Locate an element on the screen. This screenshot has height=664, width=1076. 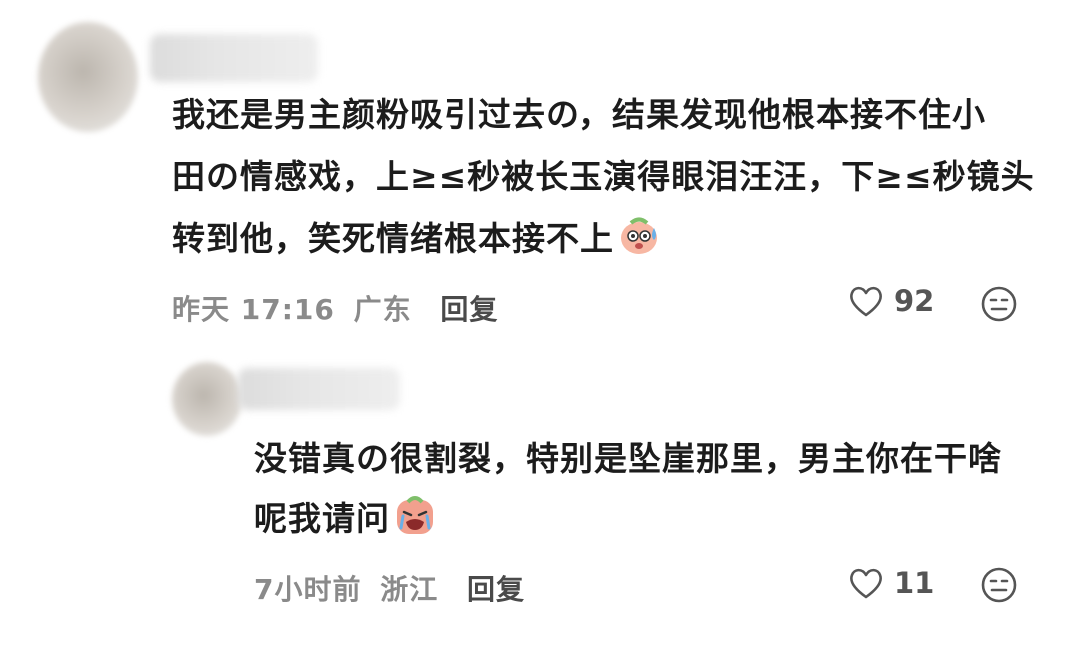
comment-text-line: 田の情感戏，上≥≤秒被长玉演得眼泪汪汪，下≥≤秒镜头 is located at coordinates (603, 176).